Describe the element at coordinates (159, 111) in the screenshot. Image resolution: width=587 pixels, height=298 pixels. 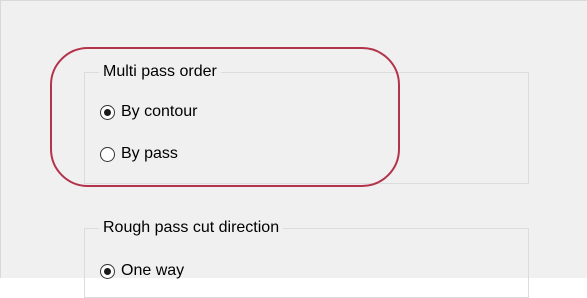
I see `radio-by-contour-label: By contour` at that location.